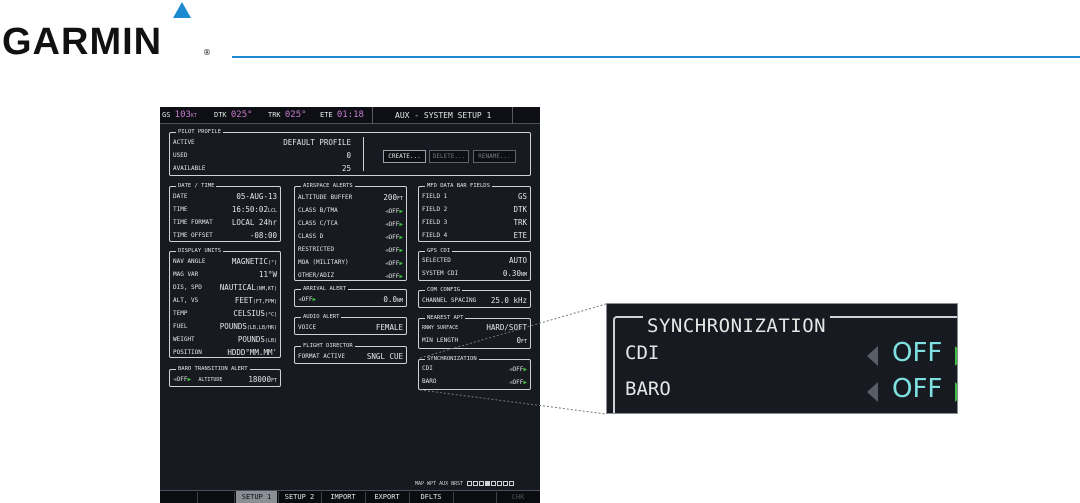 This screenshot has width=1080, height=503. Describe the element at coordinates (791, 390) in the screenshot. I see `callout-baro-row: BARO OFF` at that location.